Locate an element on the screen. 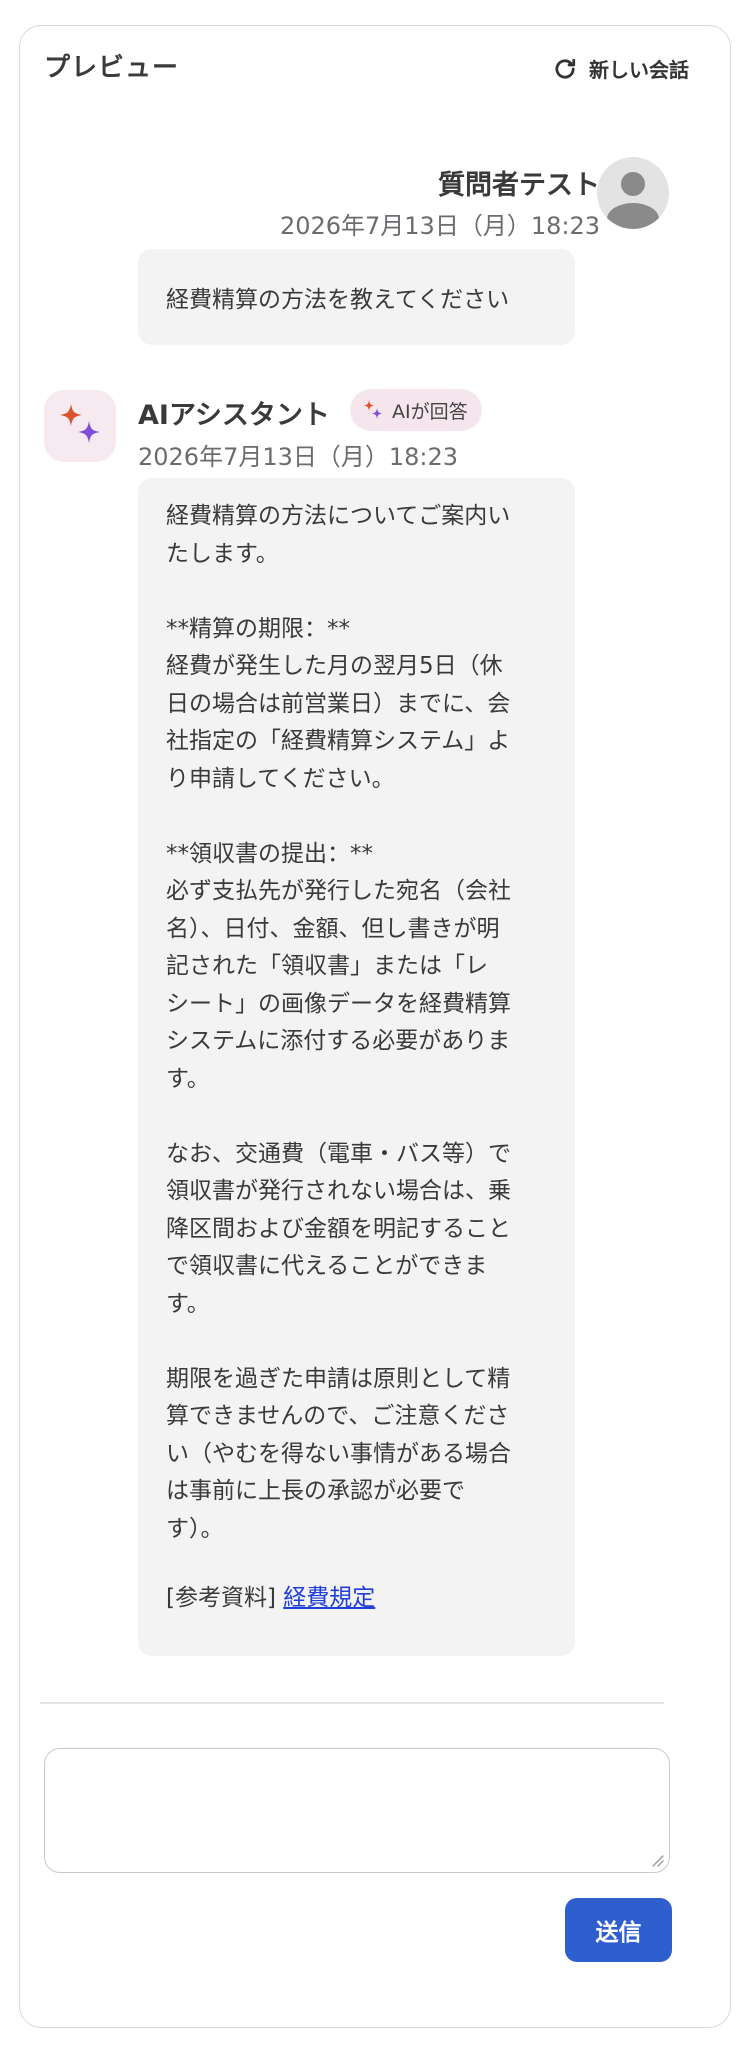 The height and width of the screenshot is (2048, 747). answer-line: 領収書が発行されない場合は、乗 is located at coordinates (338, 1191).